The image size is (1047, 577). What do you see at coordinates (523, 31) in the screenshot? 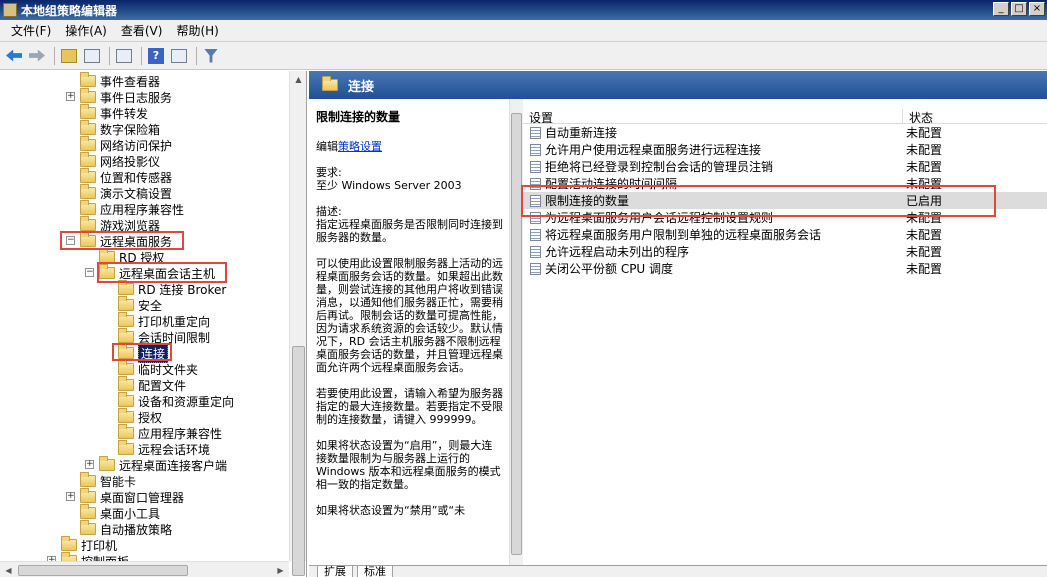
I see `menu-bar: 文件(F) 操作(A) 查看(V) 帮助(H)` at bounding box center [523, 31].